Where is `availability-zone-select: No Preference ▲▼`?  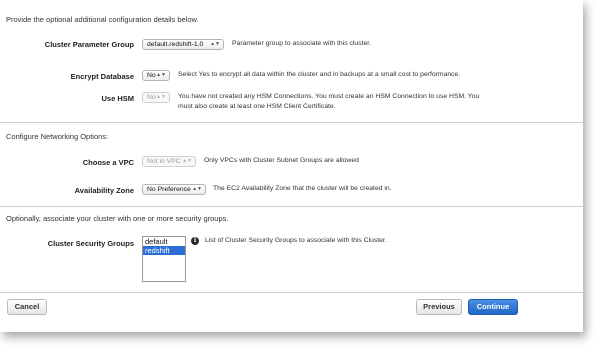
availability-zone-select: No Preference ▲▼ is located at coordinates (174, 189).